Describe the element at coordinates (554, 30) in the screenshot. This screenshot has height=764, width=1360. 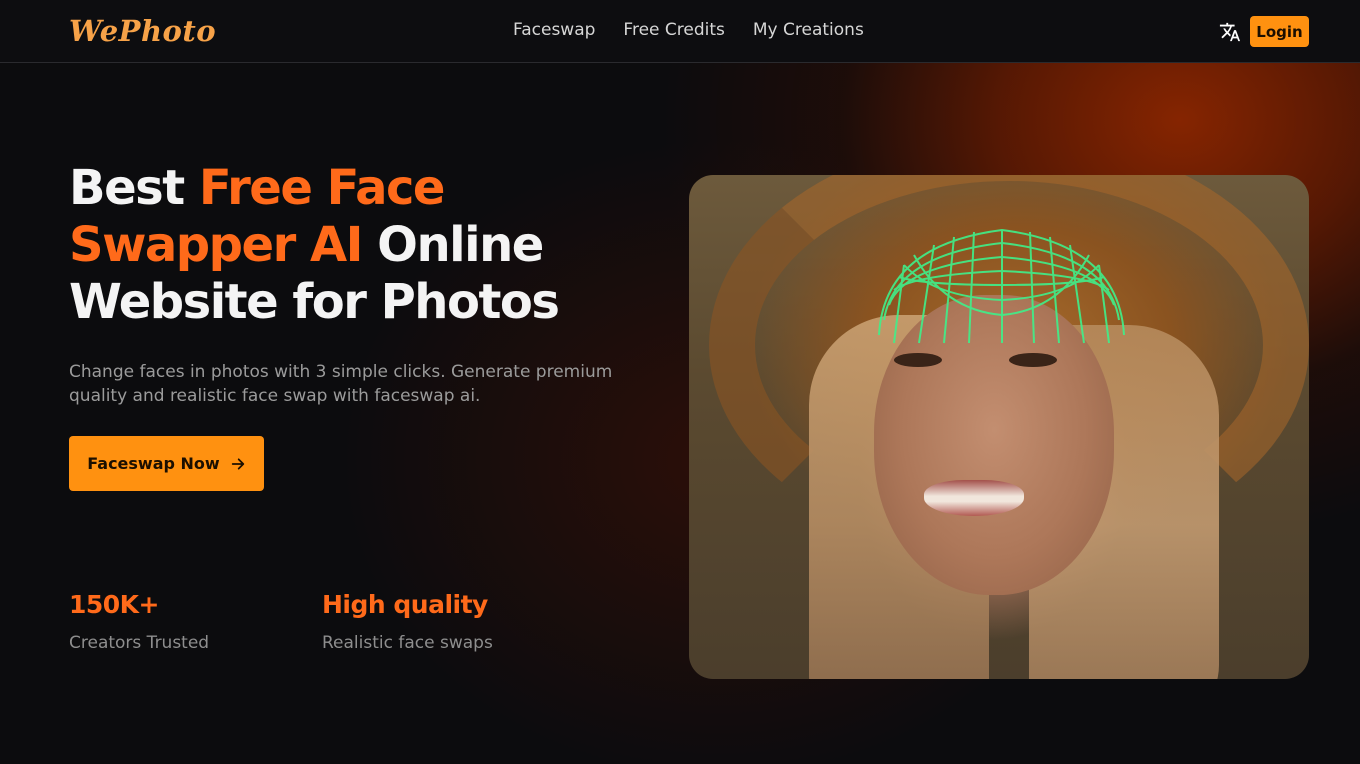
I see `nav-link-faceswap: Faceswap` at that location.